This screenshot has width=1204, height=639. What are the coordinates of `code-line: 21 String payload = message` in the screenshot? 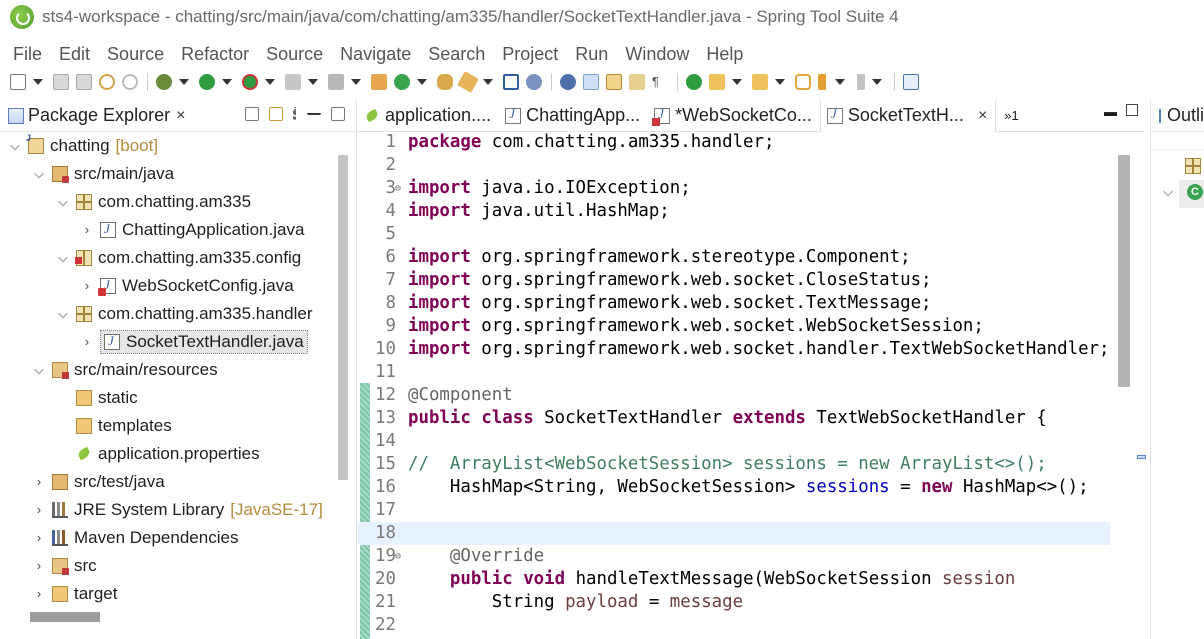 It's located at (734, 602).